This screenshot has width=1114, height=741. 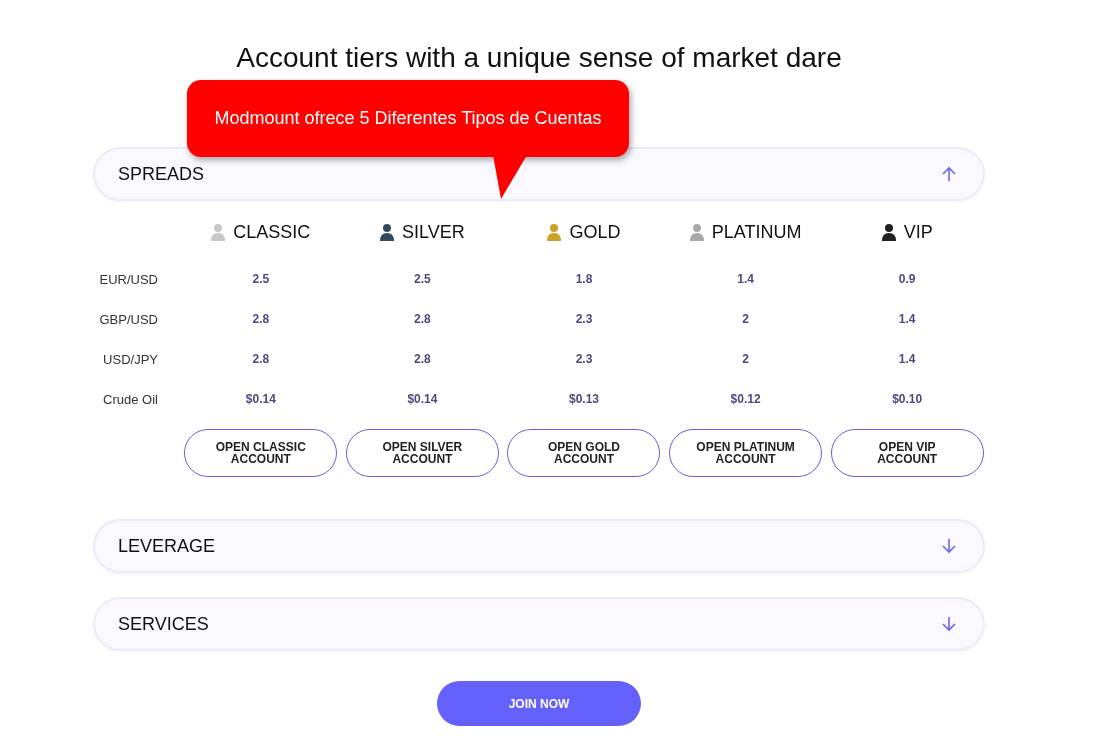 I want to click on row-label: EUR/USD, so click(x=128, y=279).